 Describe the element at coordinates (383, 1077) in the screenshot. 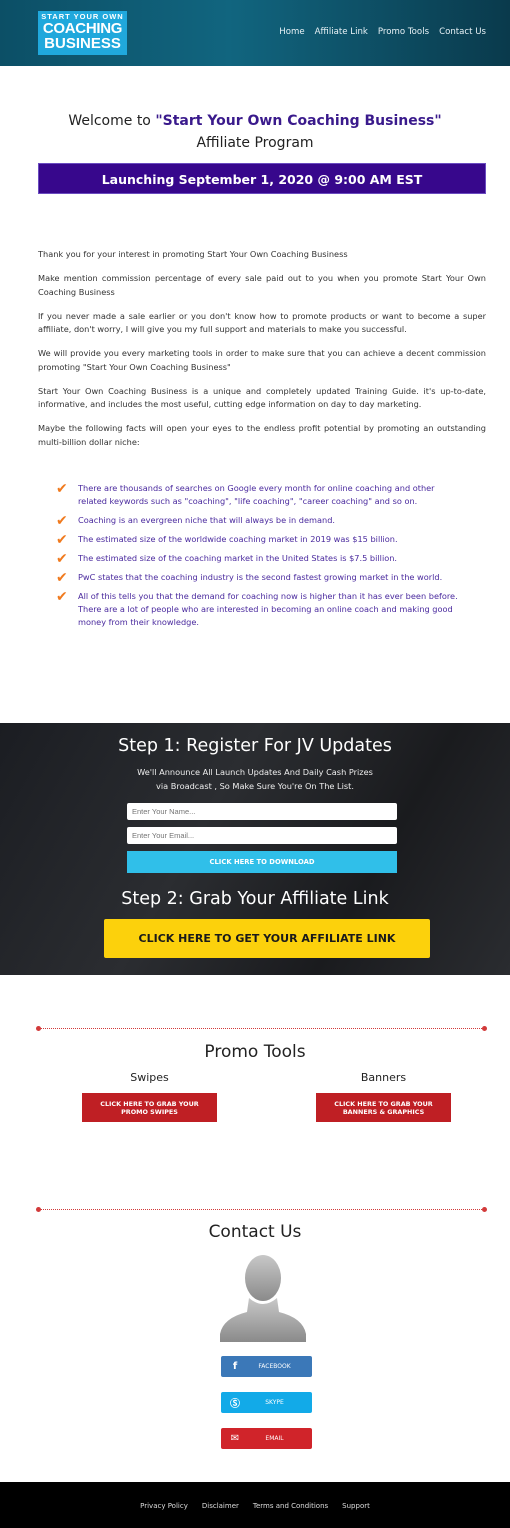

I see `banners-label: Banners` at that location.